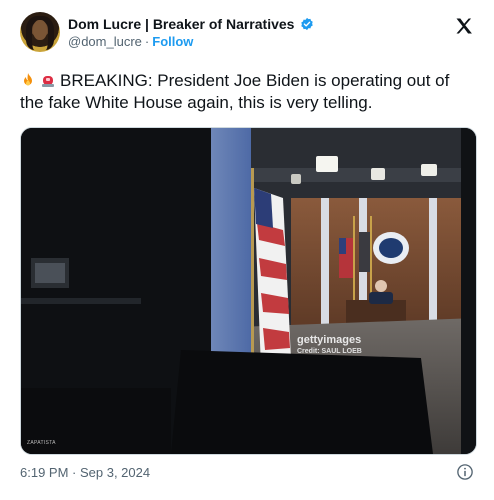 The image size is (494, 500). Describe the element at coordinates (329, 351) in the screenshot. I see `photo-credit: Credit: SAUL LOEB` at that location.